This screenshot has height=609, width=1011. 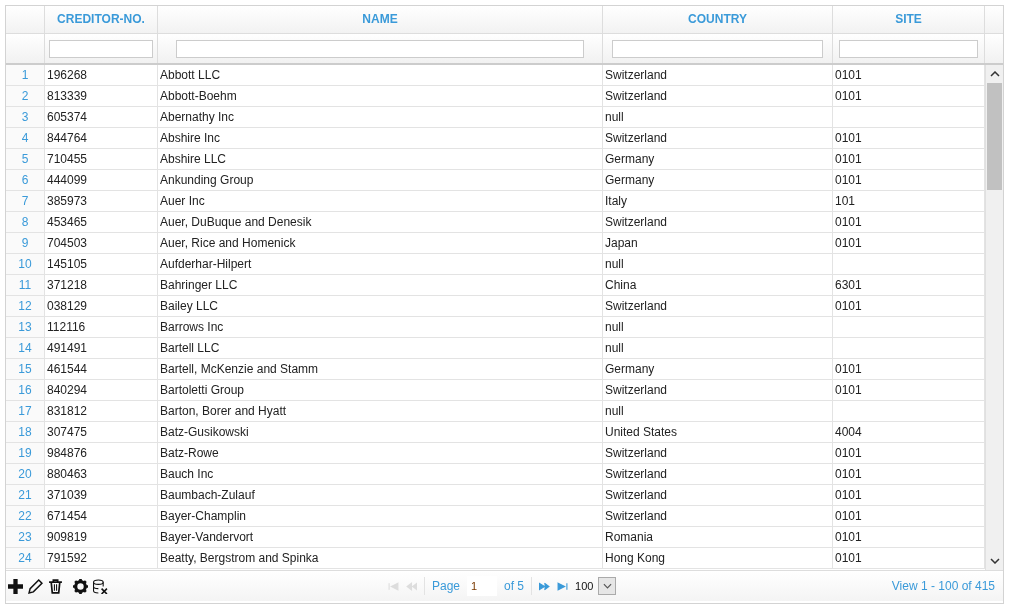 I want to click on table-cell: Auer, Rice and Homenick, so click(x=380, y=243).